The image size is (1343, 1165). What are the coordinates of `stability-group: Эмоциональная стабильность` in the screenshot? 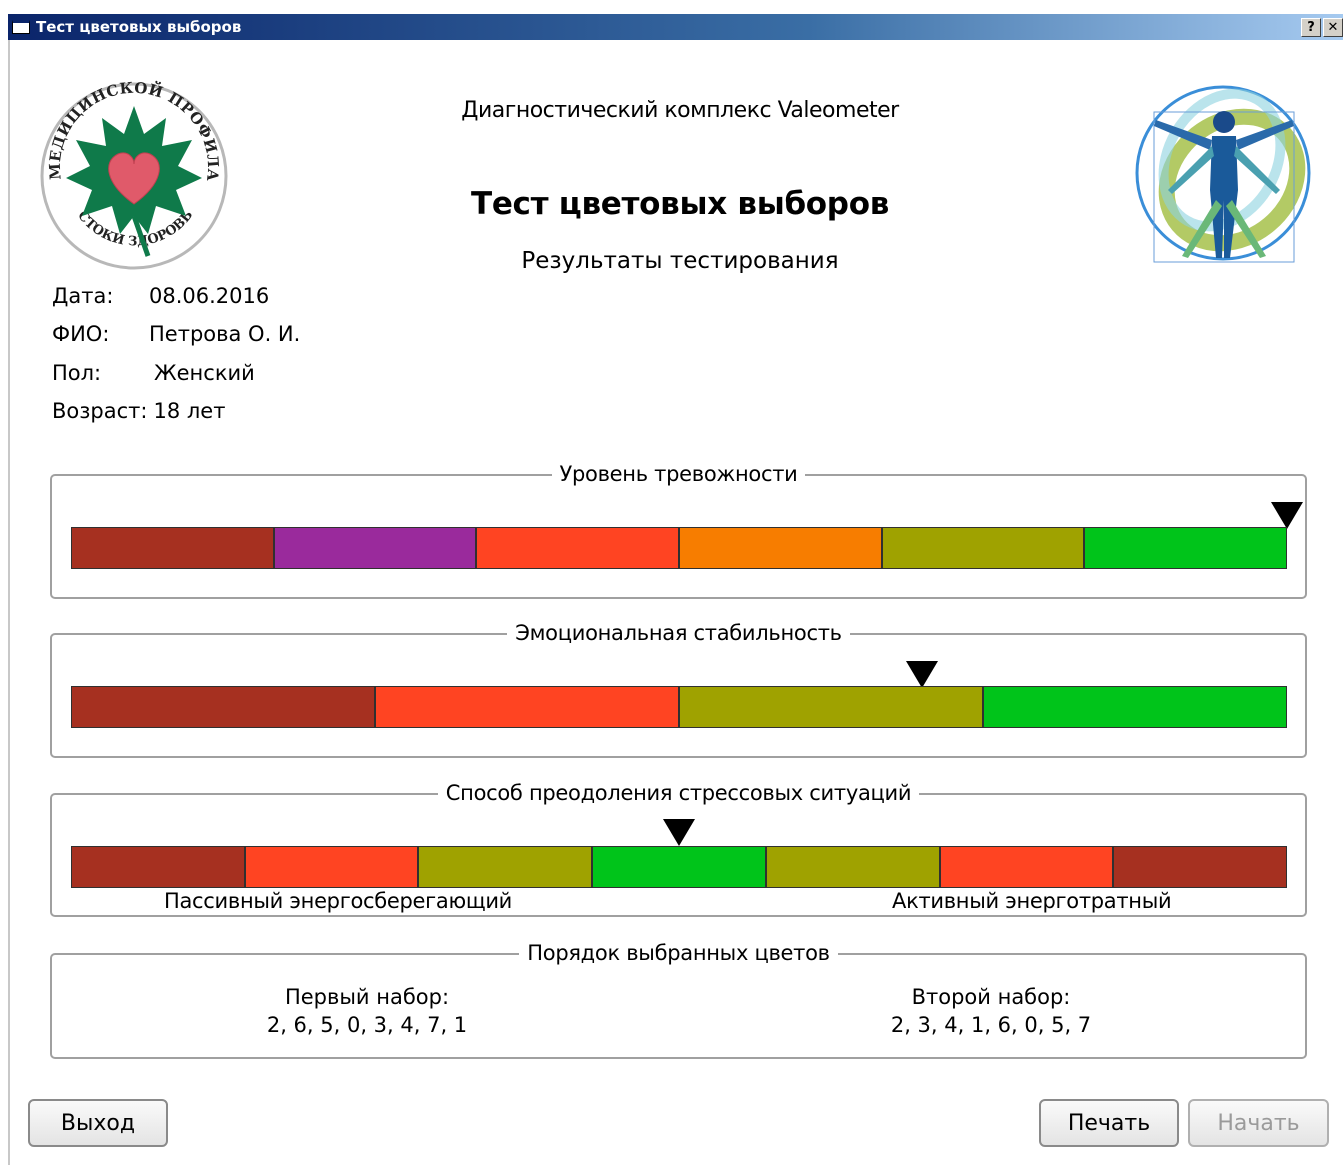 It's located at (678, 689).